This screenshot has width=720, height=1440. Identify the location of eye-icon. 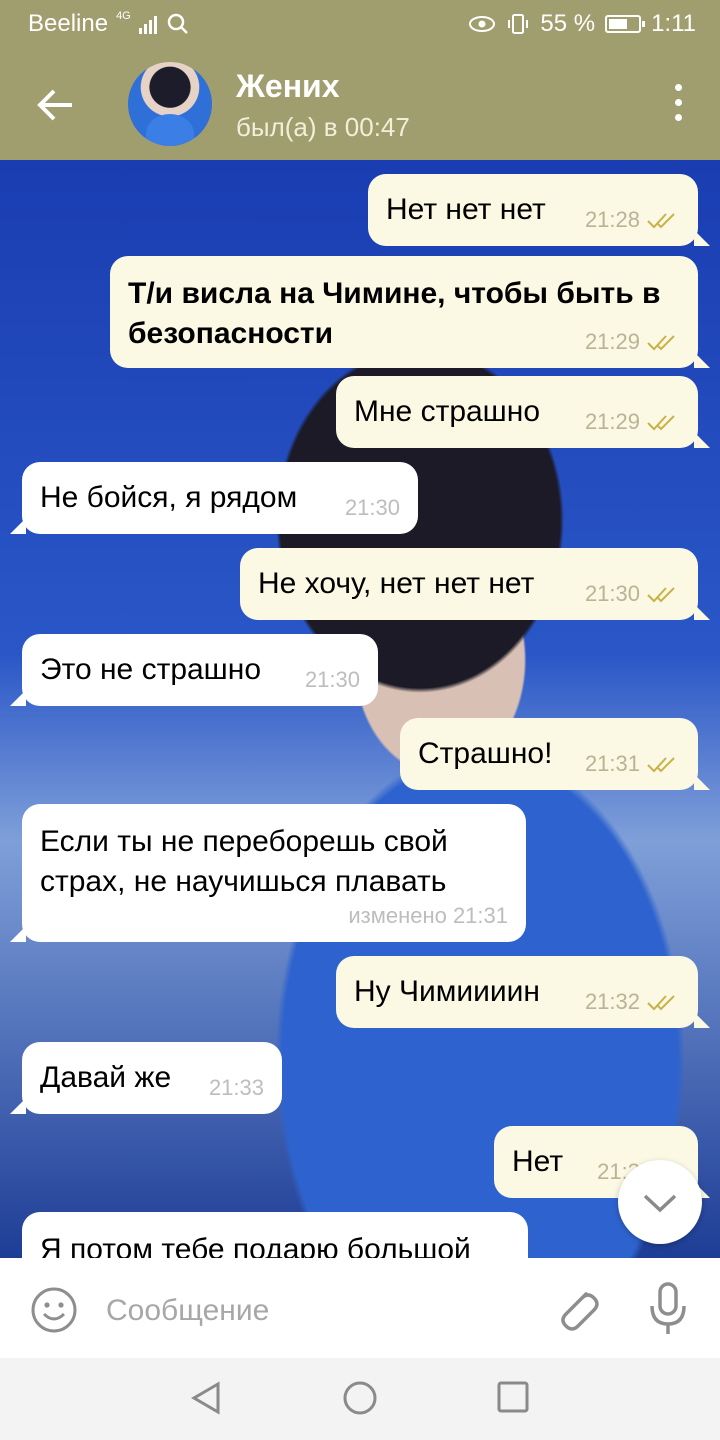
(482, 24).